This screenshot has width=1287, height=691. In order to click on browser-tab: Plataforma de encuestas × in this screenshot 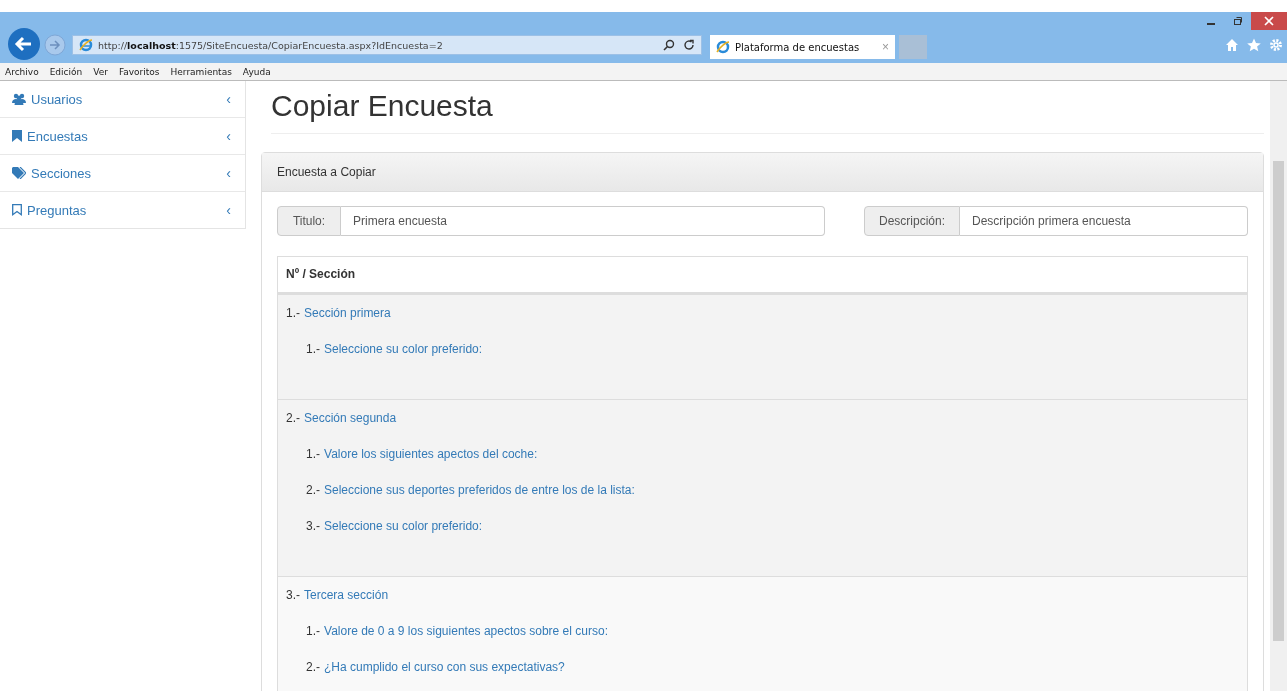, I will do `click(802, 47)`.